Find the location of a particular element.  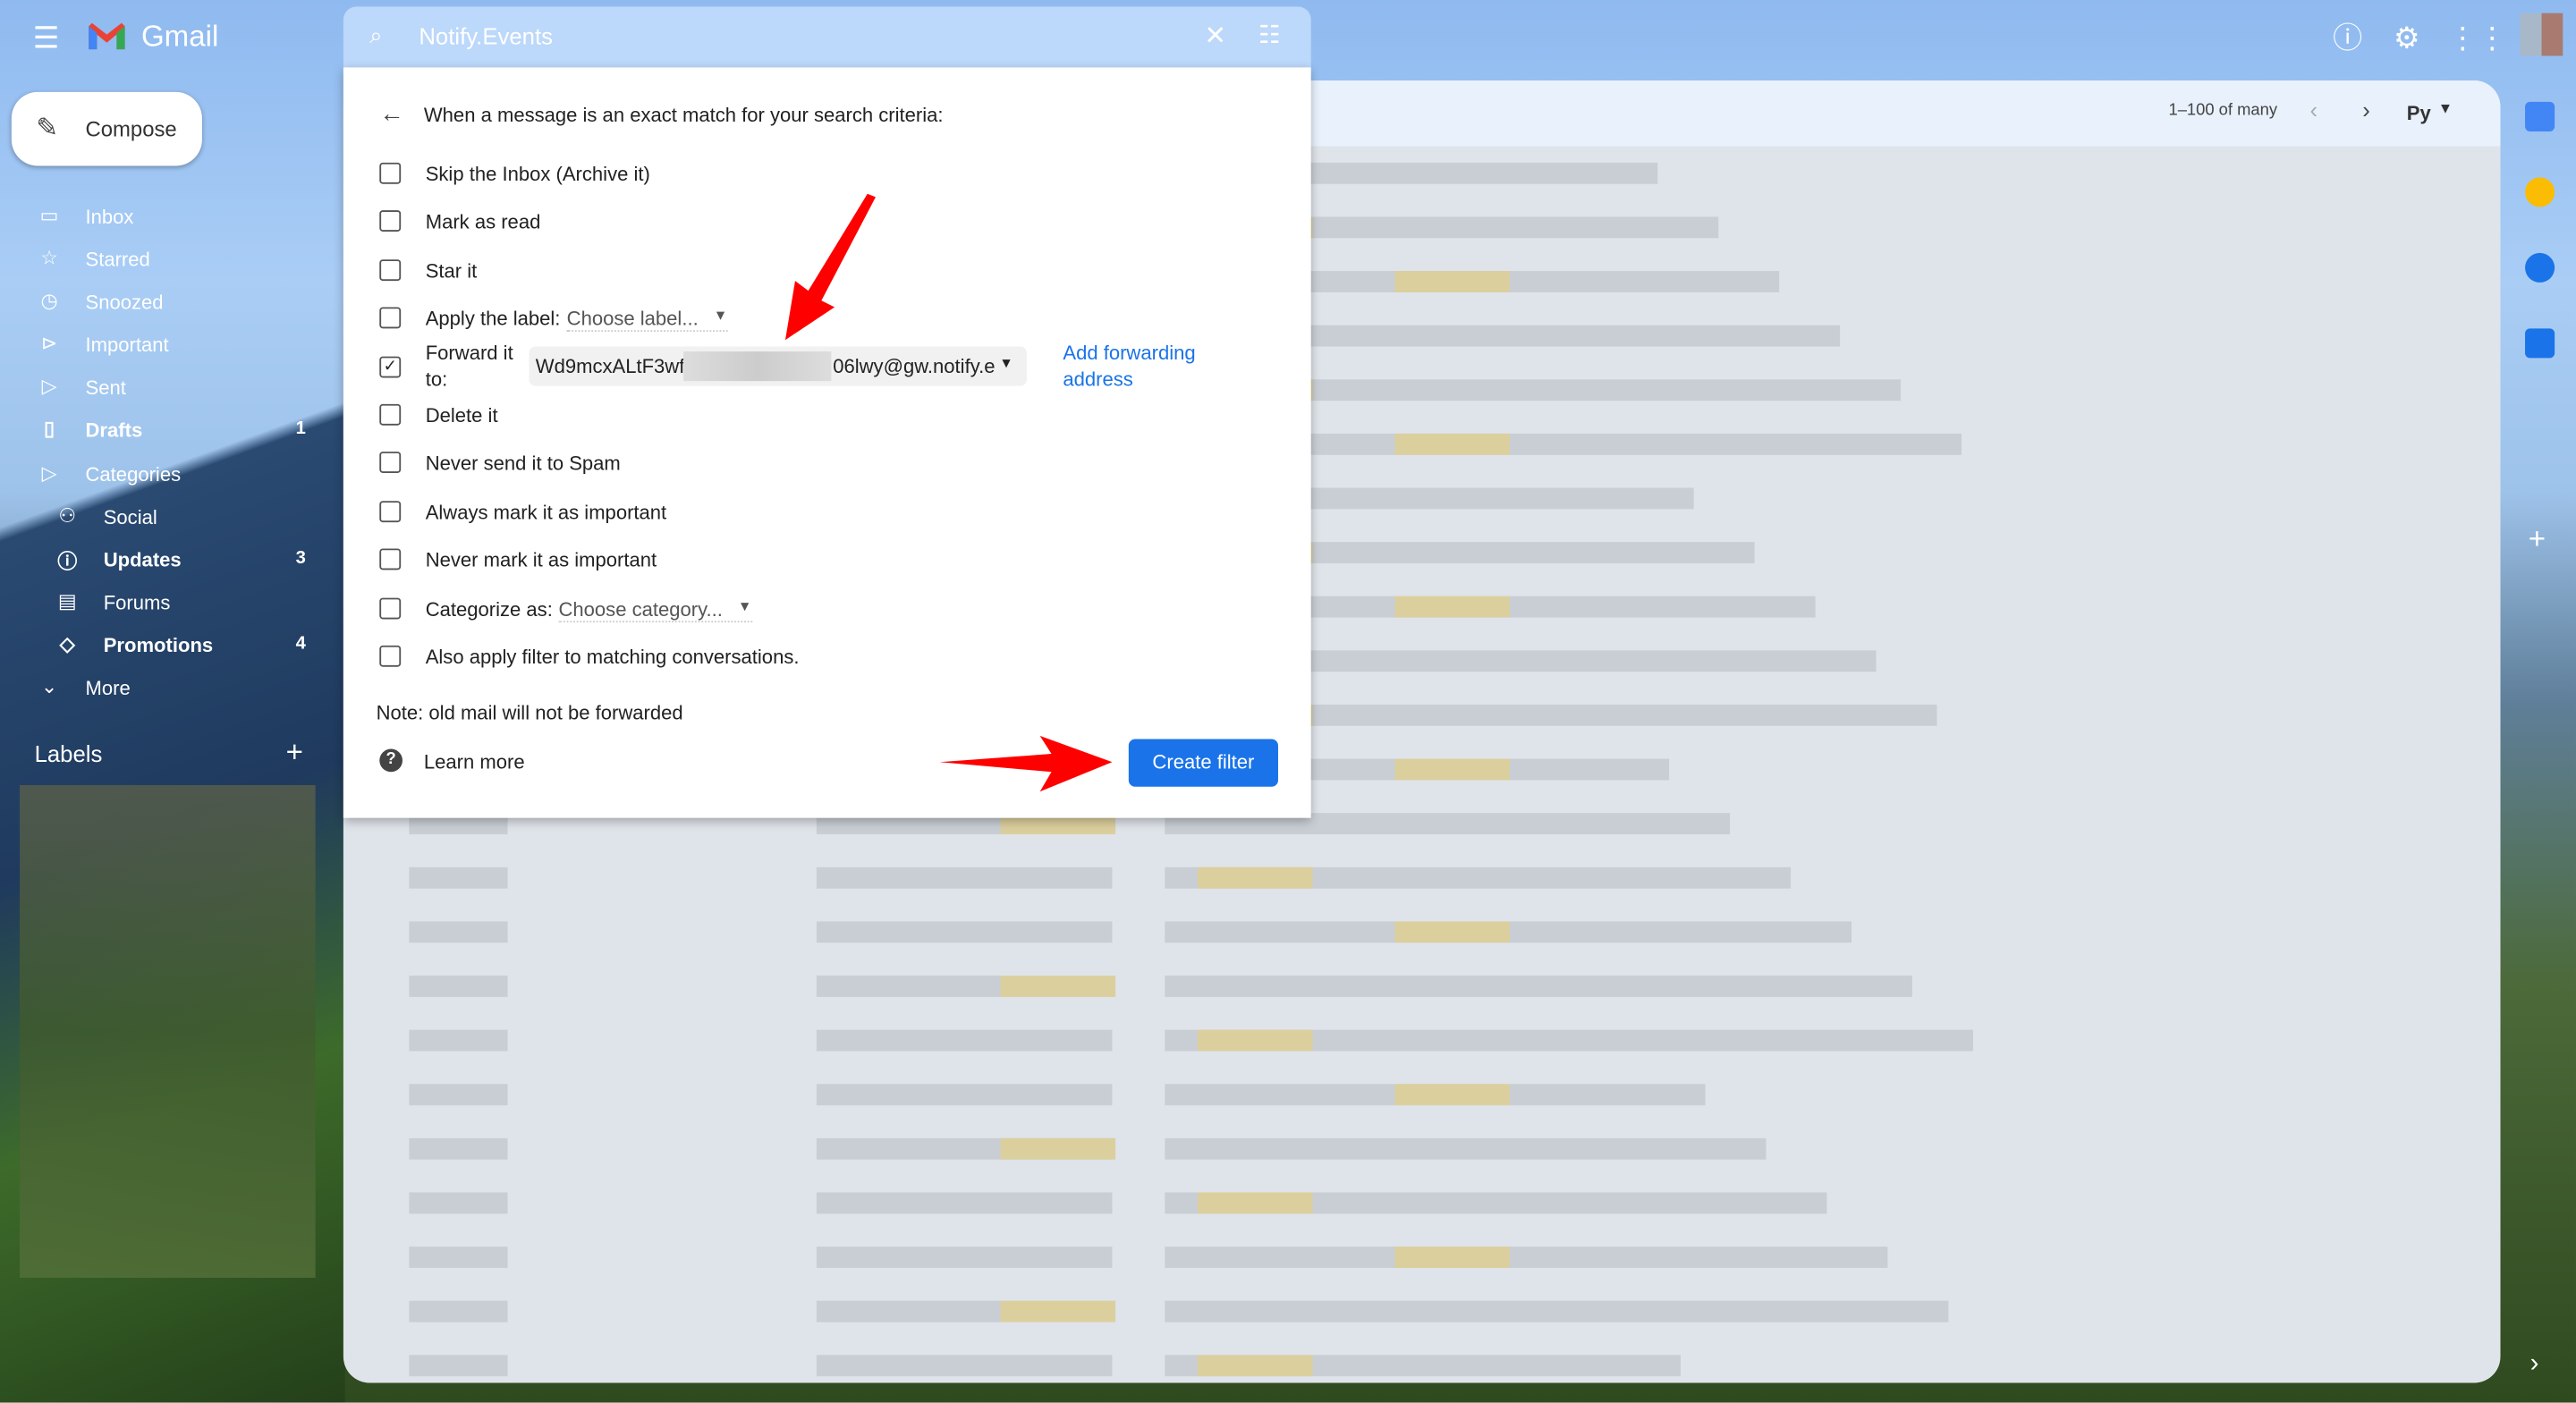

search-options-icon: ☷ is located at coordinates (1269, 34).